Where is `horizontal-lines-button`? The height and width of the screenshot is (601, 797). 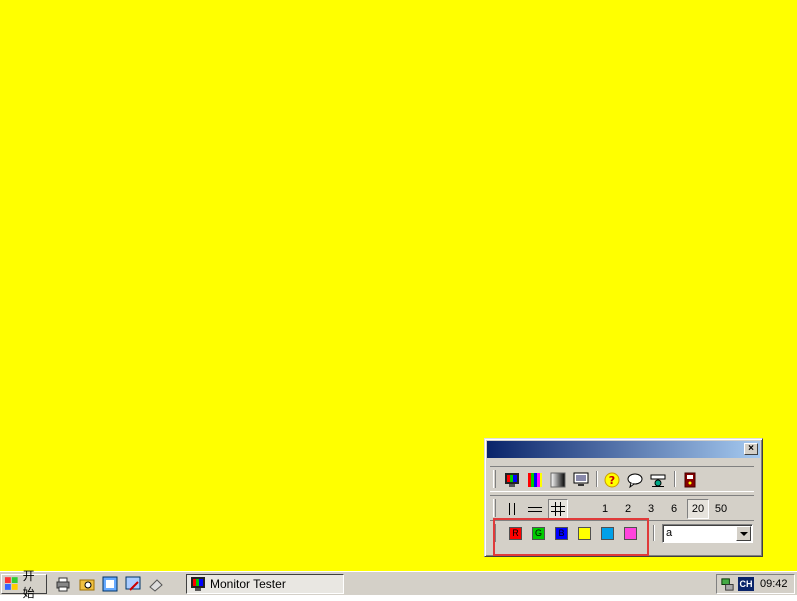 horizontal-lines-button is located at coordinates (535, 509).